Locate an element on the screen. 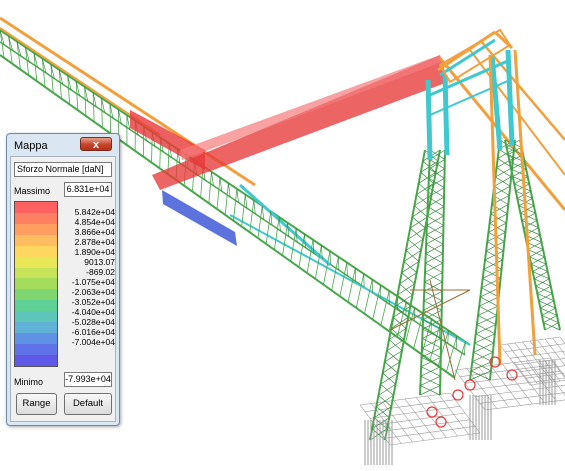  scale-label: -3.052e+04 is located at coordinates (93, 302).